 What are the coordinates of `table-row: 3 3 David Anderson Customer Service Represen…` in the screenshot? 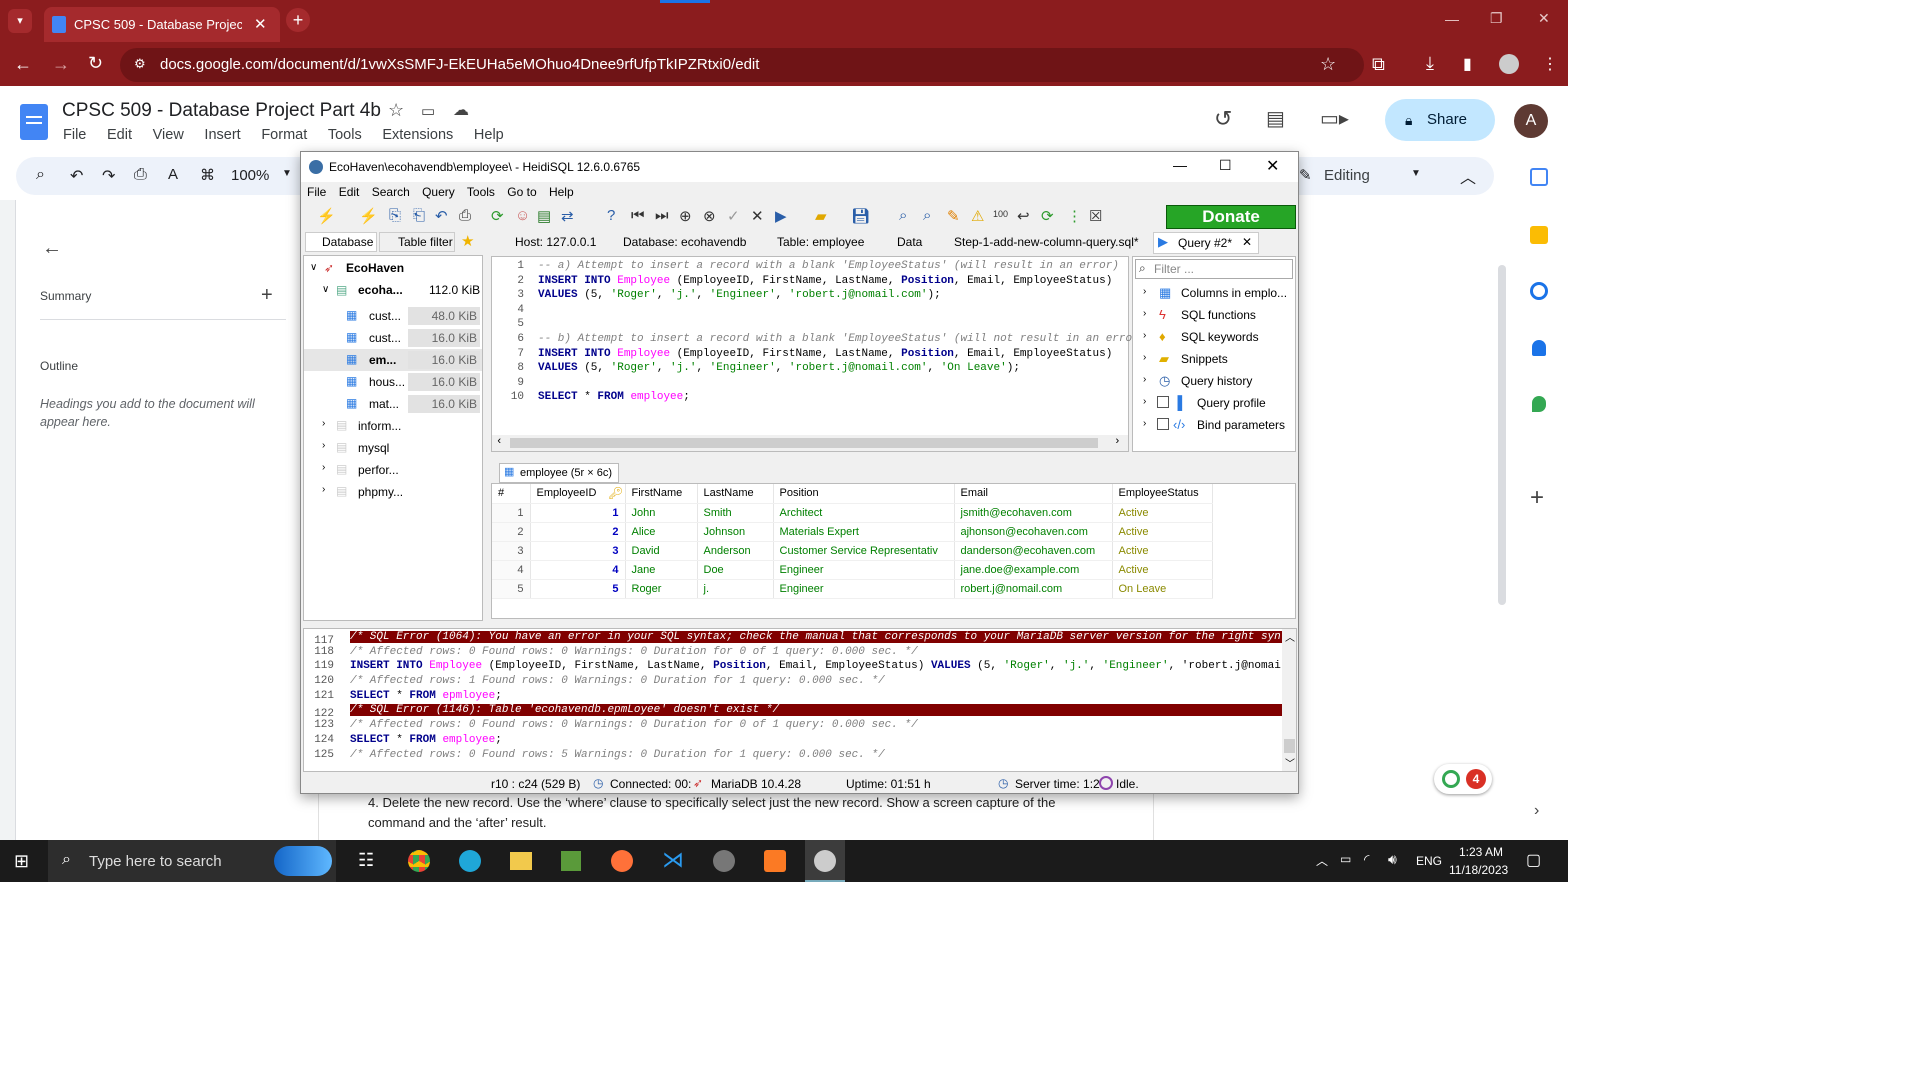 It's located at (852, 551).